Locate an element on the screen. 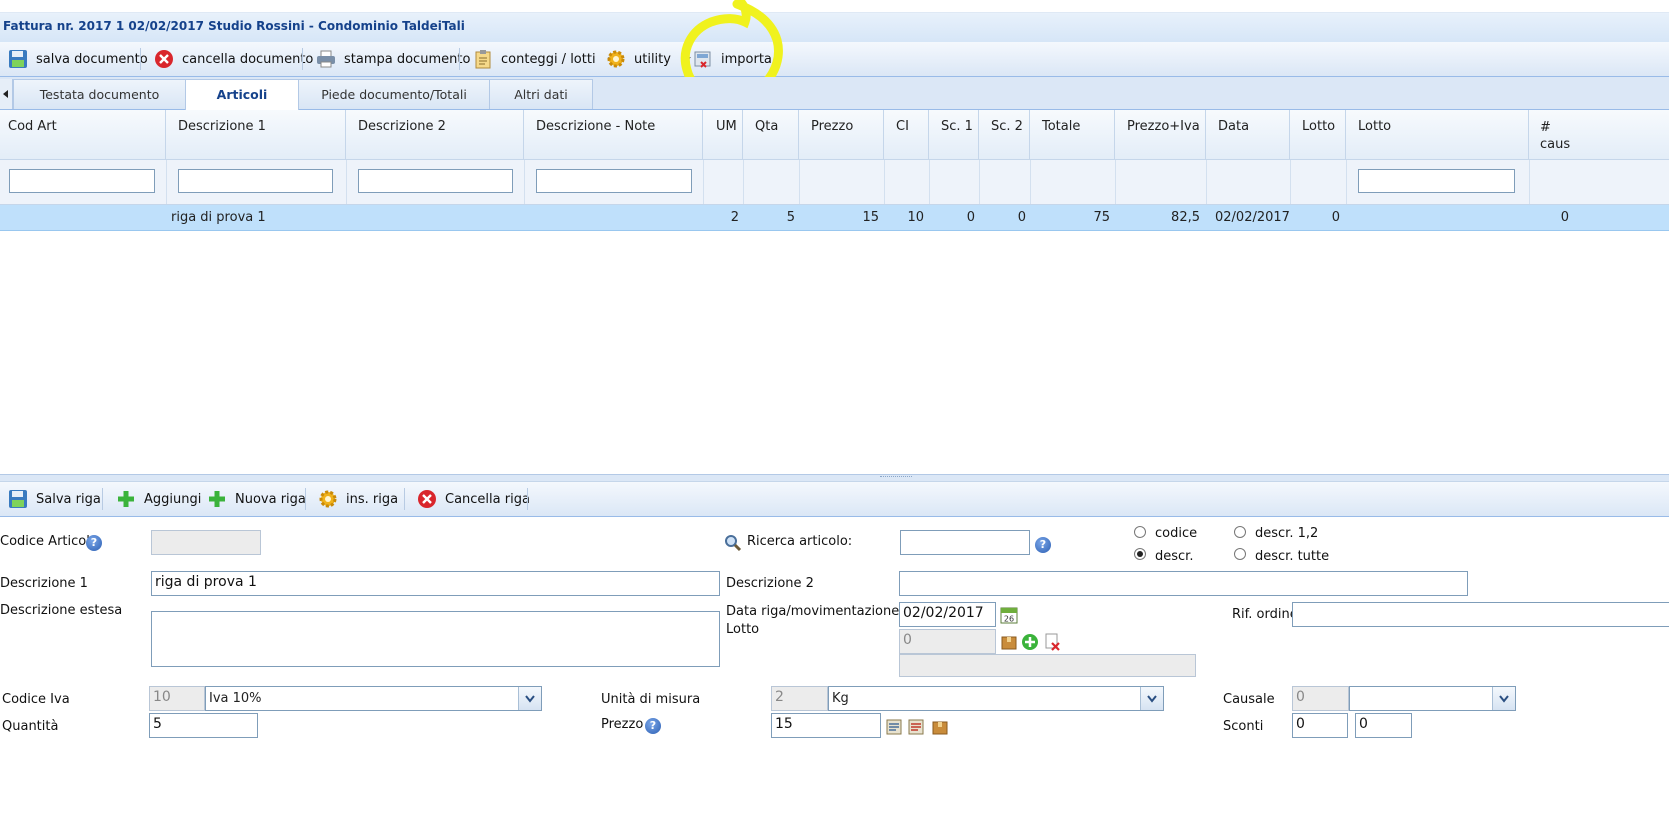  radio-descr-tutte is located at coordinates (1240, 554).